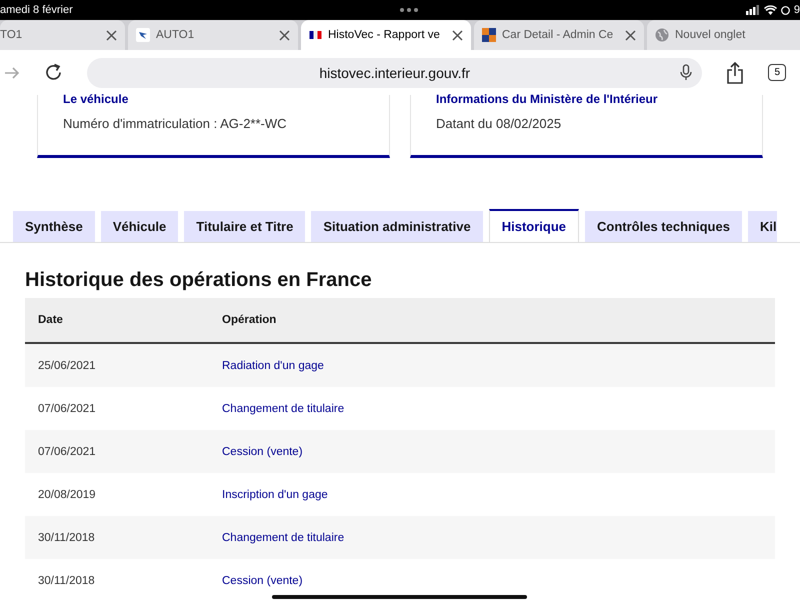 The width and height of the screenshot is (800, 600). What do you see at coordinates (686, 72) in the screenshot?
I see `microphone-icon` at bounding box center [686, 72].